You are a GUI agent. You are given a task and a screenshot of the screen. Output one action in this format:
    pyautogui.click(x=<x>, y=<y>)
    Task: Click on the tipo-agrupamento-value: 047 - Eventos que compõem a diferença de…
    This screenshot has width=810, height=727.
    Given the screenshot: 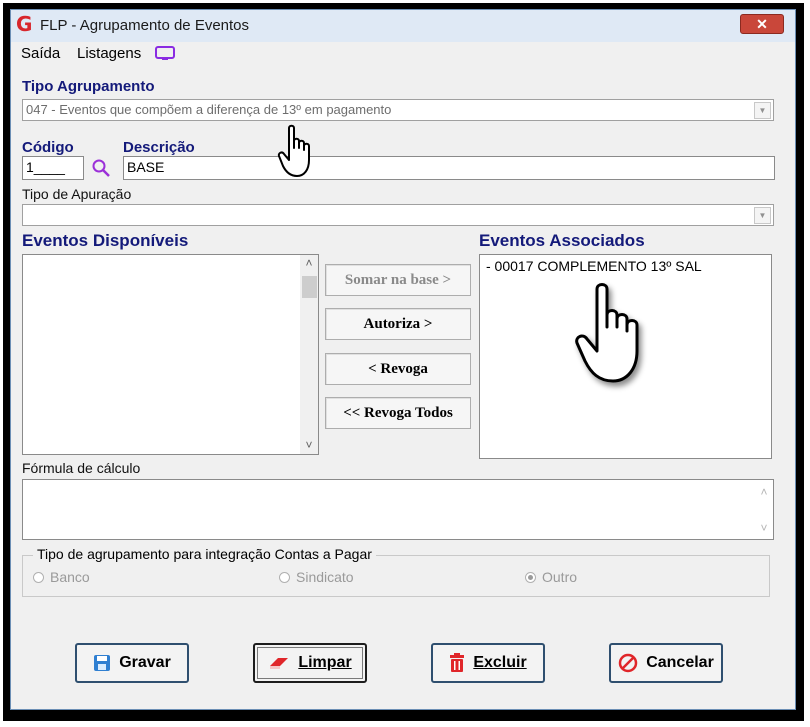 What is the action you would take?
    pyautogui.click(x=209, y=109)
    